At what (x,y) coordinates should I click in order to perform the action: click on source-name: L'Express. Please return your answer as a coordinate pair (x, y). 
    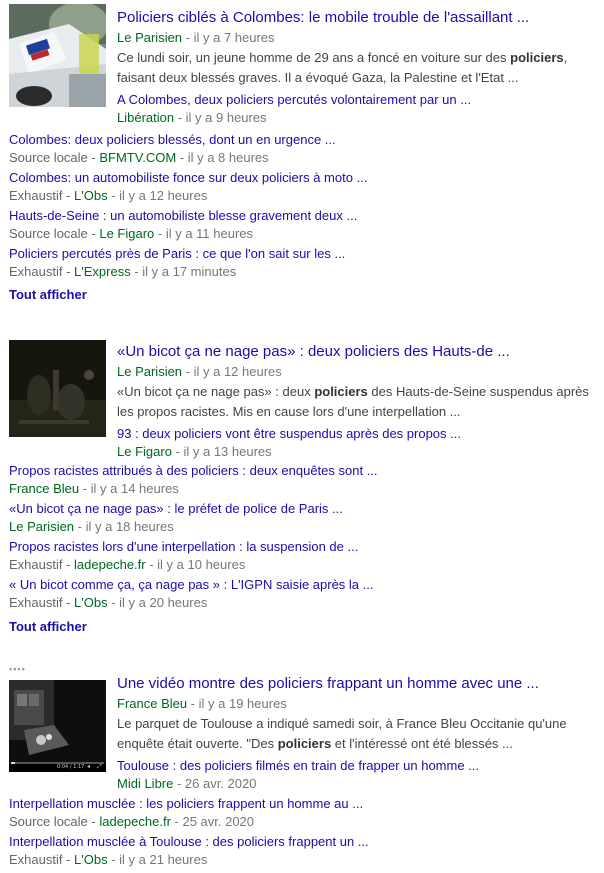
    Looking at the image, I should click on (102, 271).